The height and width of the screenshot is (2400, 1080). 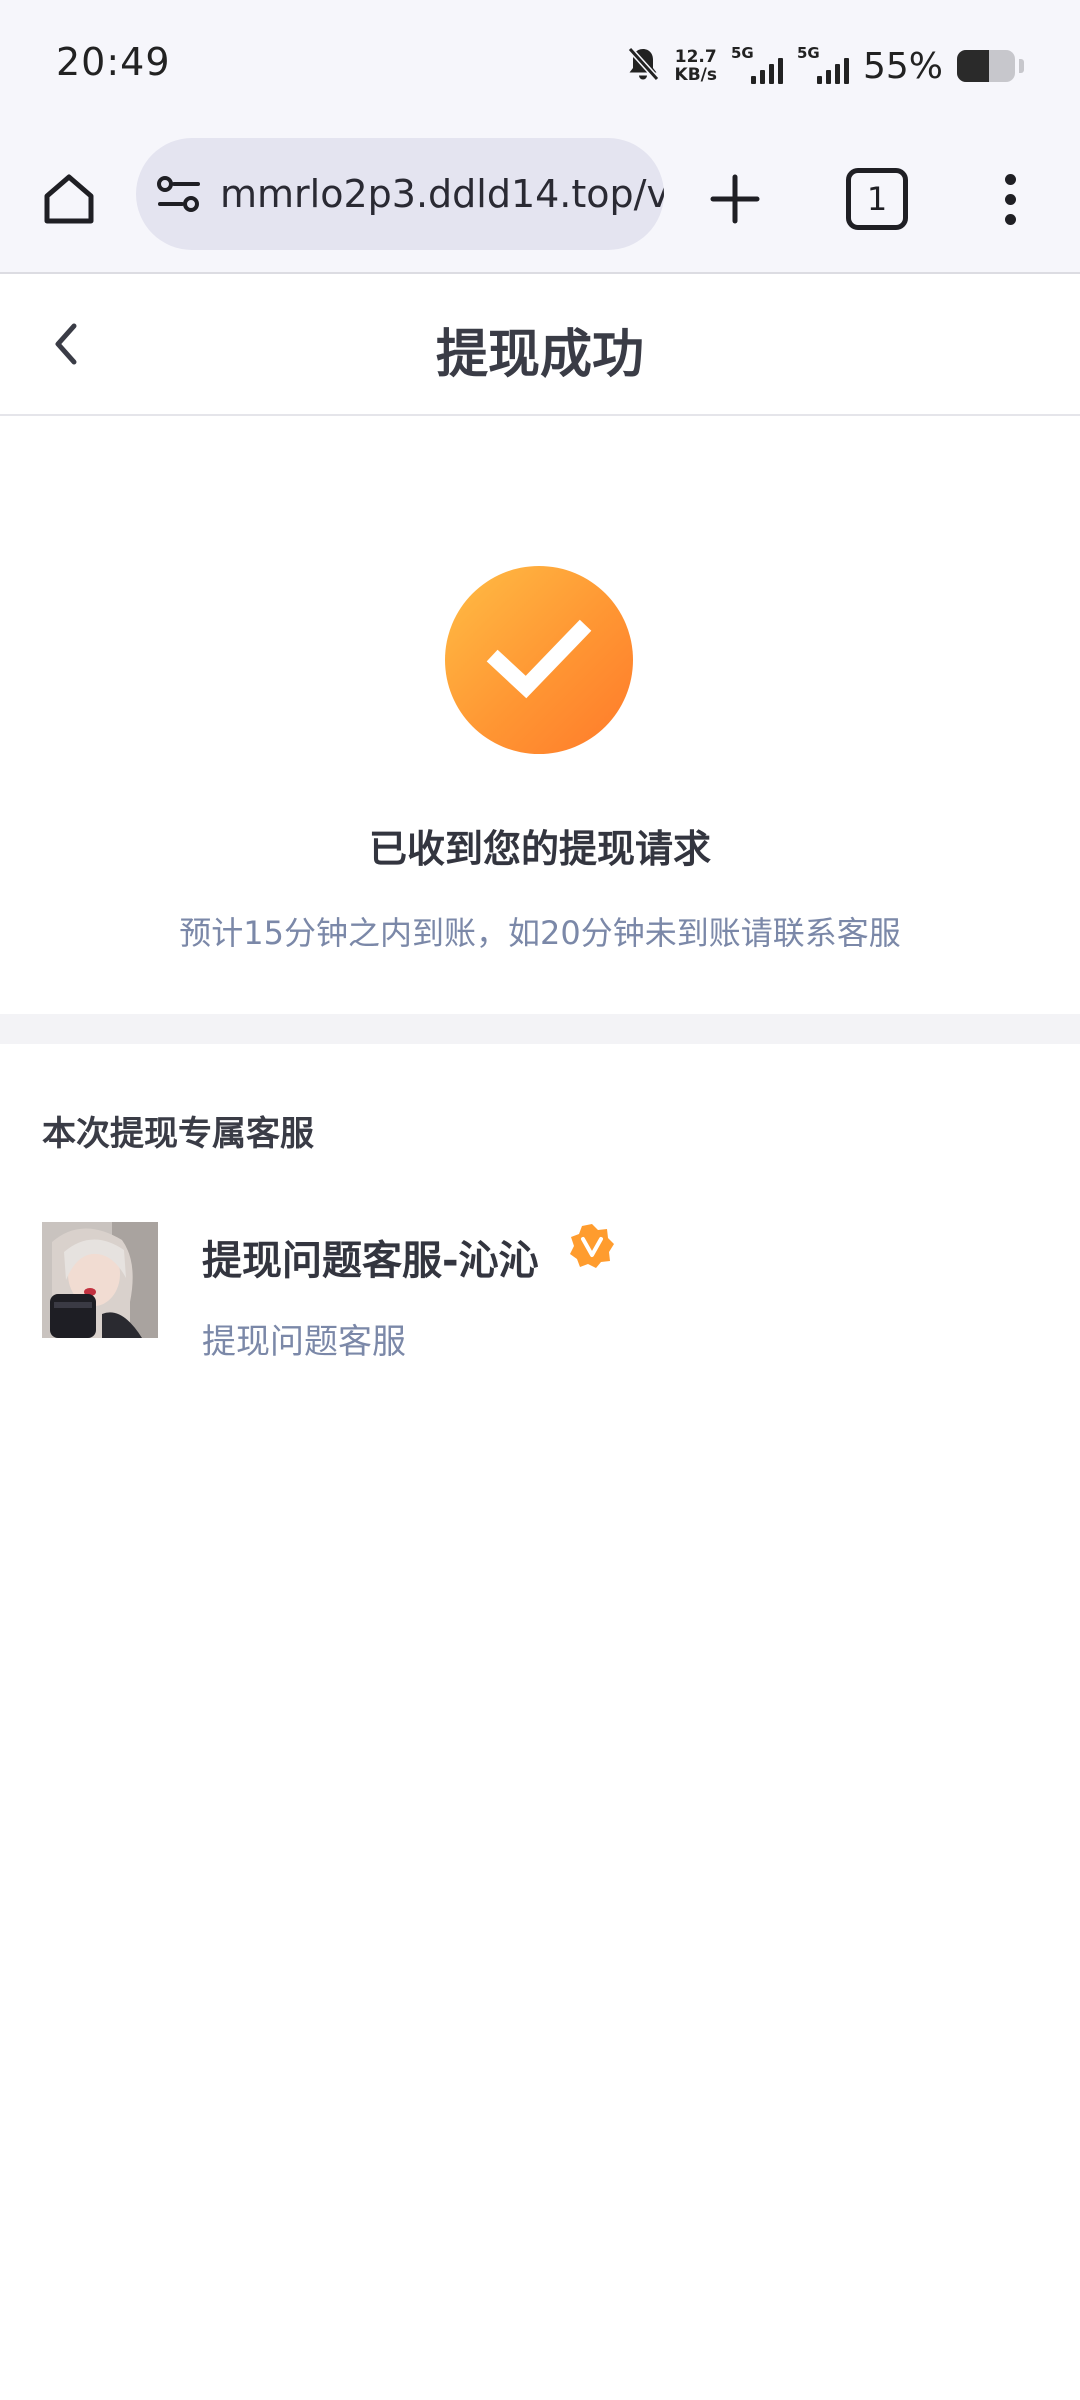 What do you see at coordinates (540, 933) in the screenshot?
I see `success-subtitle: 预计15分钟之内到账，如20分钟未到账请联系客服` at bounding box center [540, 933].